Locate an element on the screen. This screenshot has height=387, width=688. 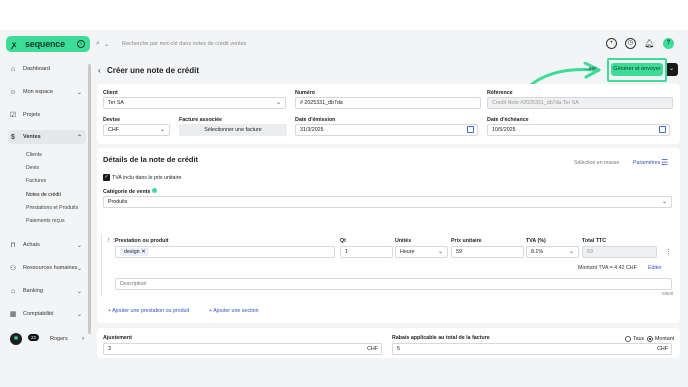
add-product-button: + Ajouter une prestation ou produit is located at coordinates (148, 311).